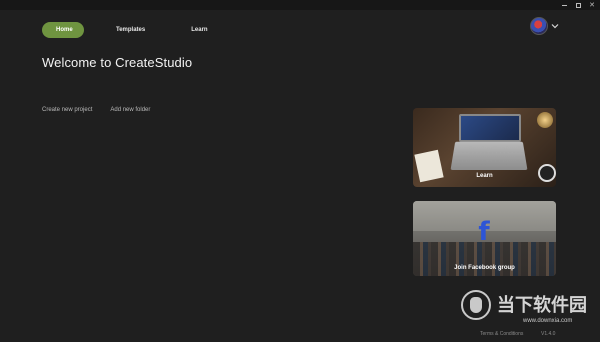 The image size is (600, 342). What do you see at coordinates (96, 110) in the screenshot?
I see `project-actions: Create new project Add new folder` at bounding box center [96, 110].